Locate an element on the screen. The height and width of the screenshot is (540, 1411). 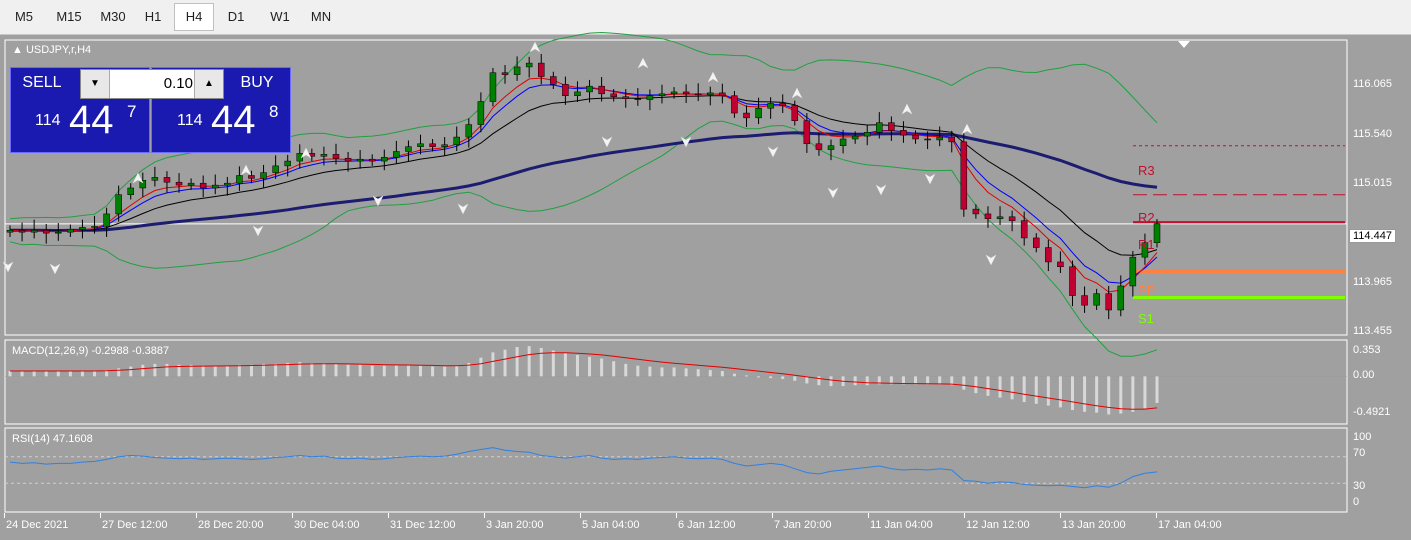
price-axis-label: 115.015 is located at coordinates (1372, 183).